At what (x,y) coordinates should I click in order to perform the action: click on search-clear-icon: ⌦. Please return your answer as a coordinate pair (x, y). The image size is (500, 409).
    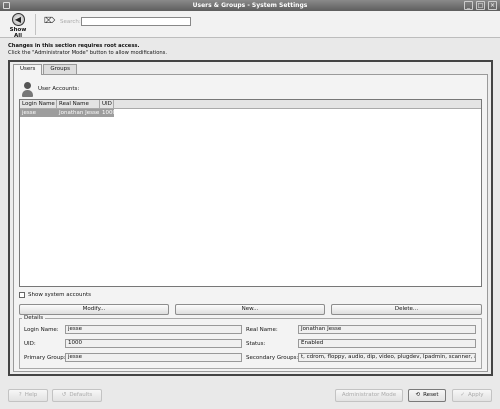
    Looking at the image, I should click on (49, 20).